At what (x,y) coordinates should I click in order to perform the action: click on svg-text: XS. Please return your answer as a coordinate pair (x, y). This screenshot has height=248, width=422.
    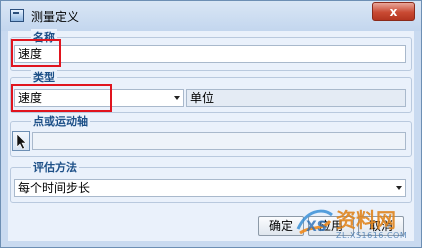
    Looking at the image, I should click on (316, 227).